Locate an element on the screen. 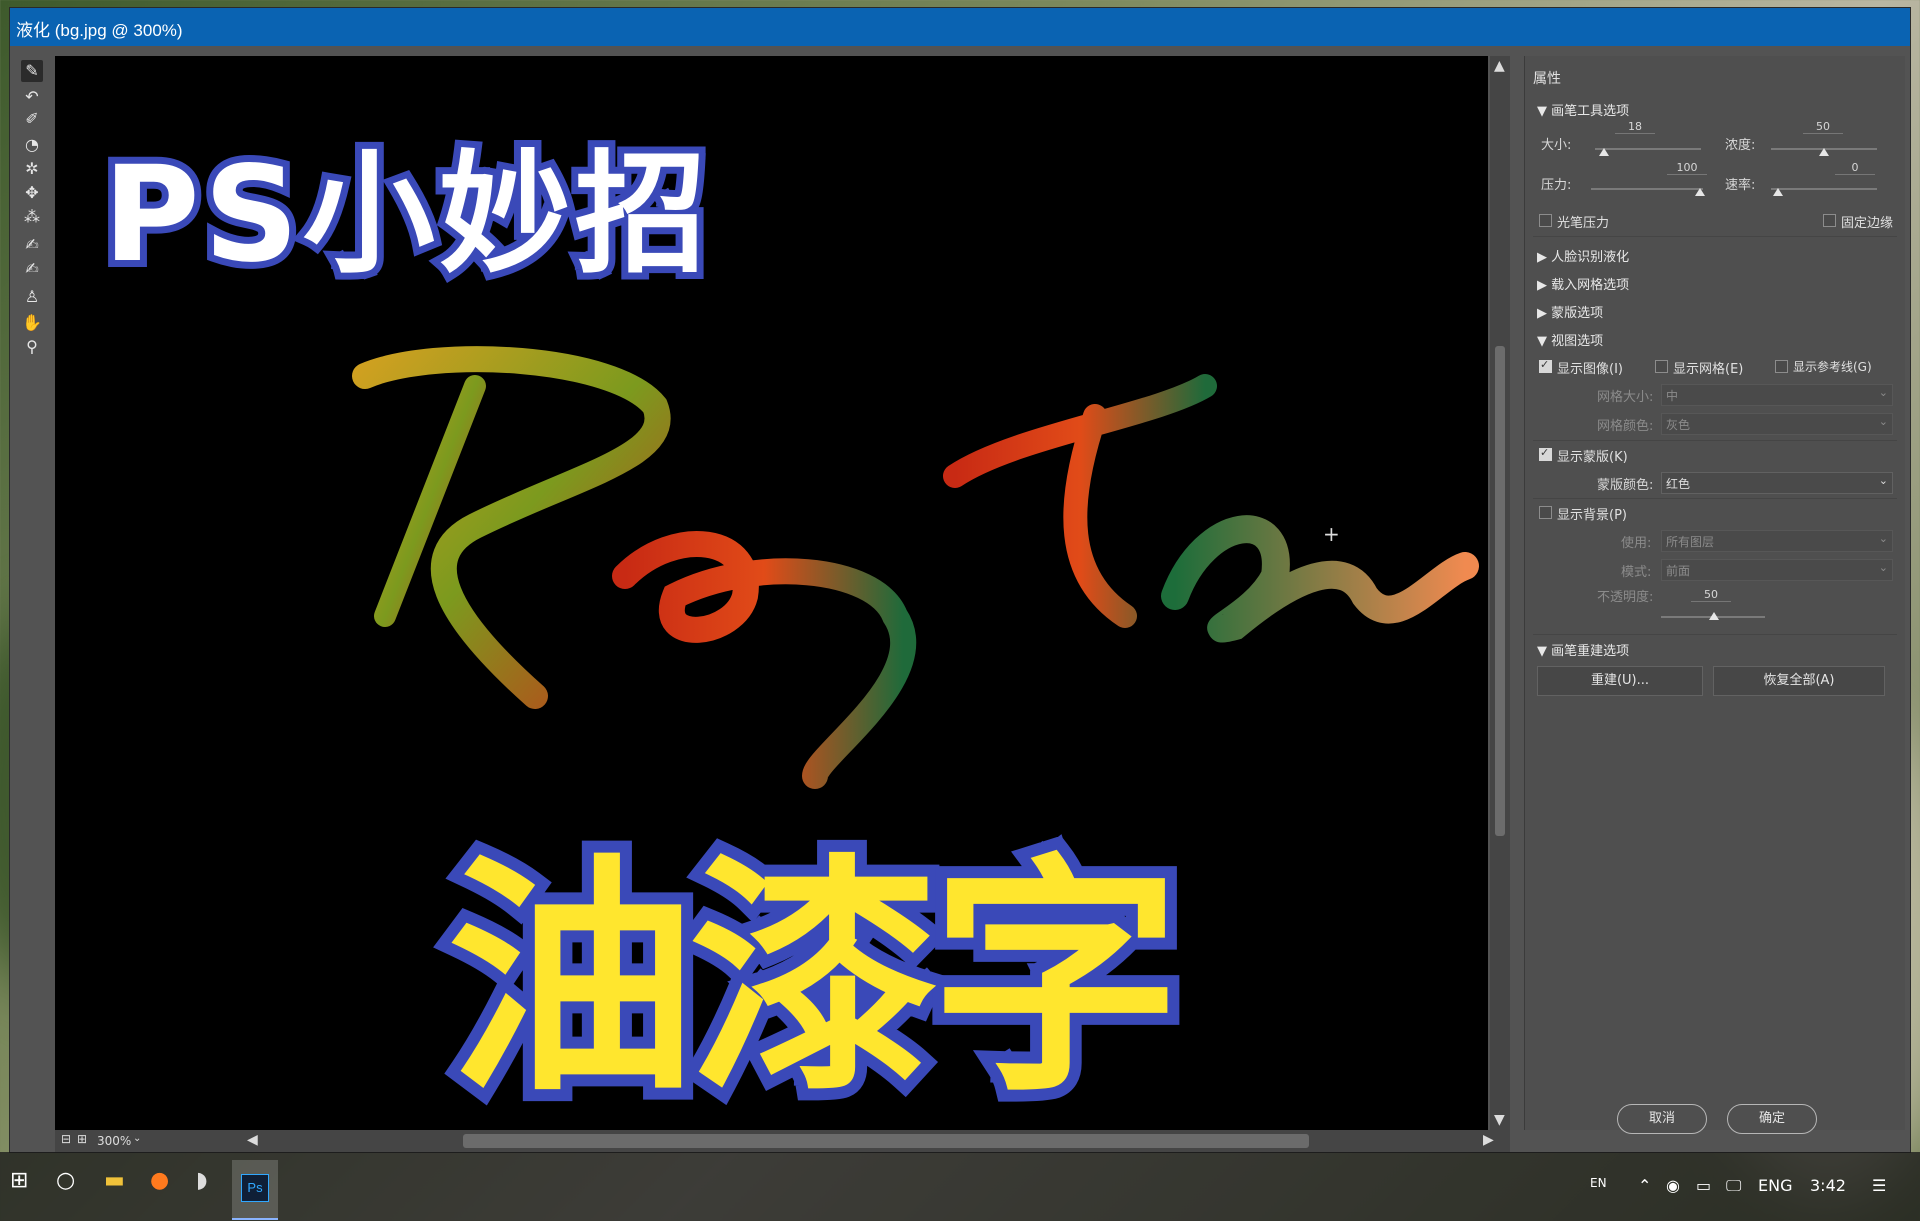 The width and height of the screenshot is (1920, 1221). stylus-pressure-label: 光笔压力 is located at coordinates (1583, 223).